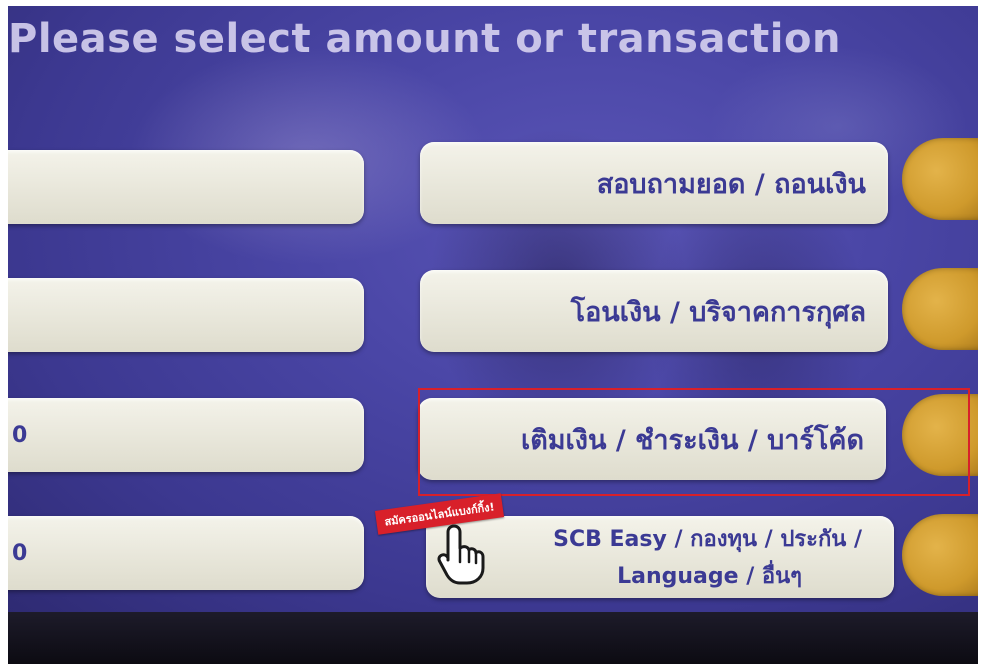 This screenshot has width=984, height=666. Describe the element at coordinates (493, 638) in the screenshot. I see `atm-bezel` at that location.